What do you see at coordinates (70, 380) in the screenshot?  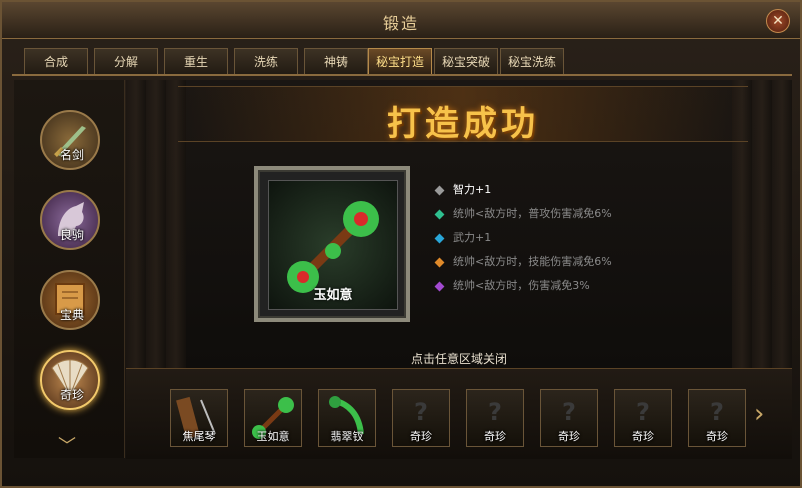 I see `category-treasure: 奇珍` at bounding box center [70, 380].